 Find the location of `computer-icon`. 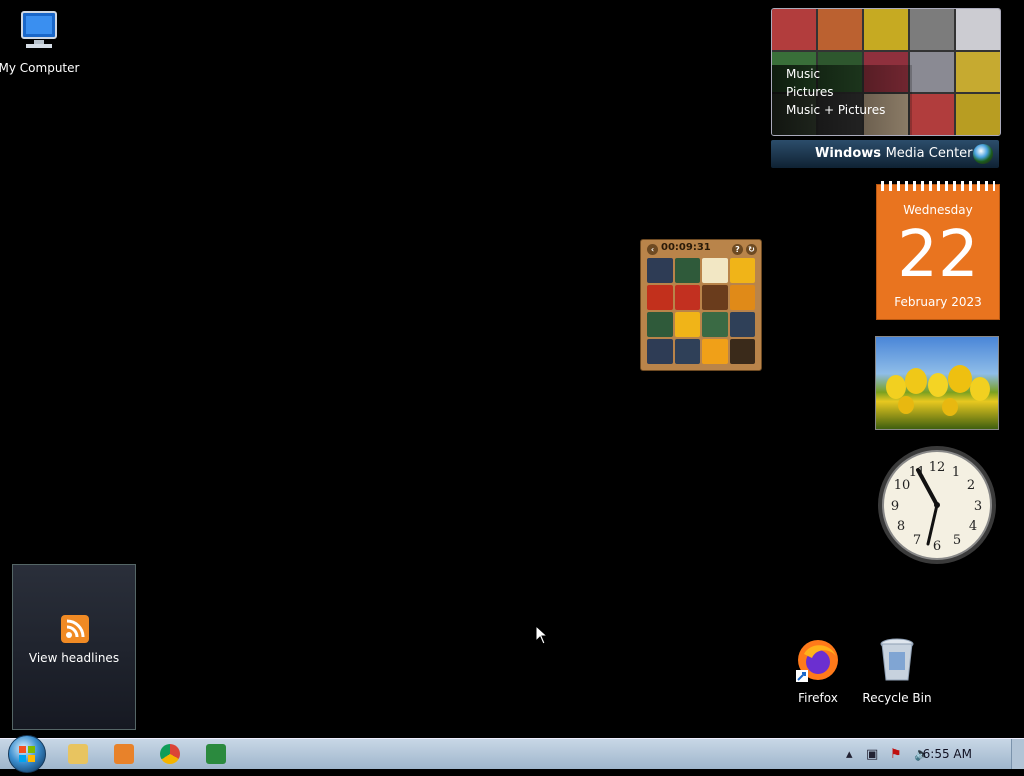

computer-icon is located at coordinates (39, 29).